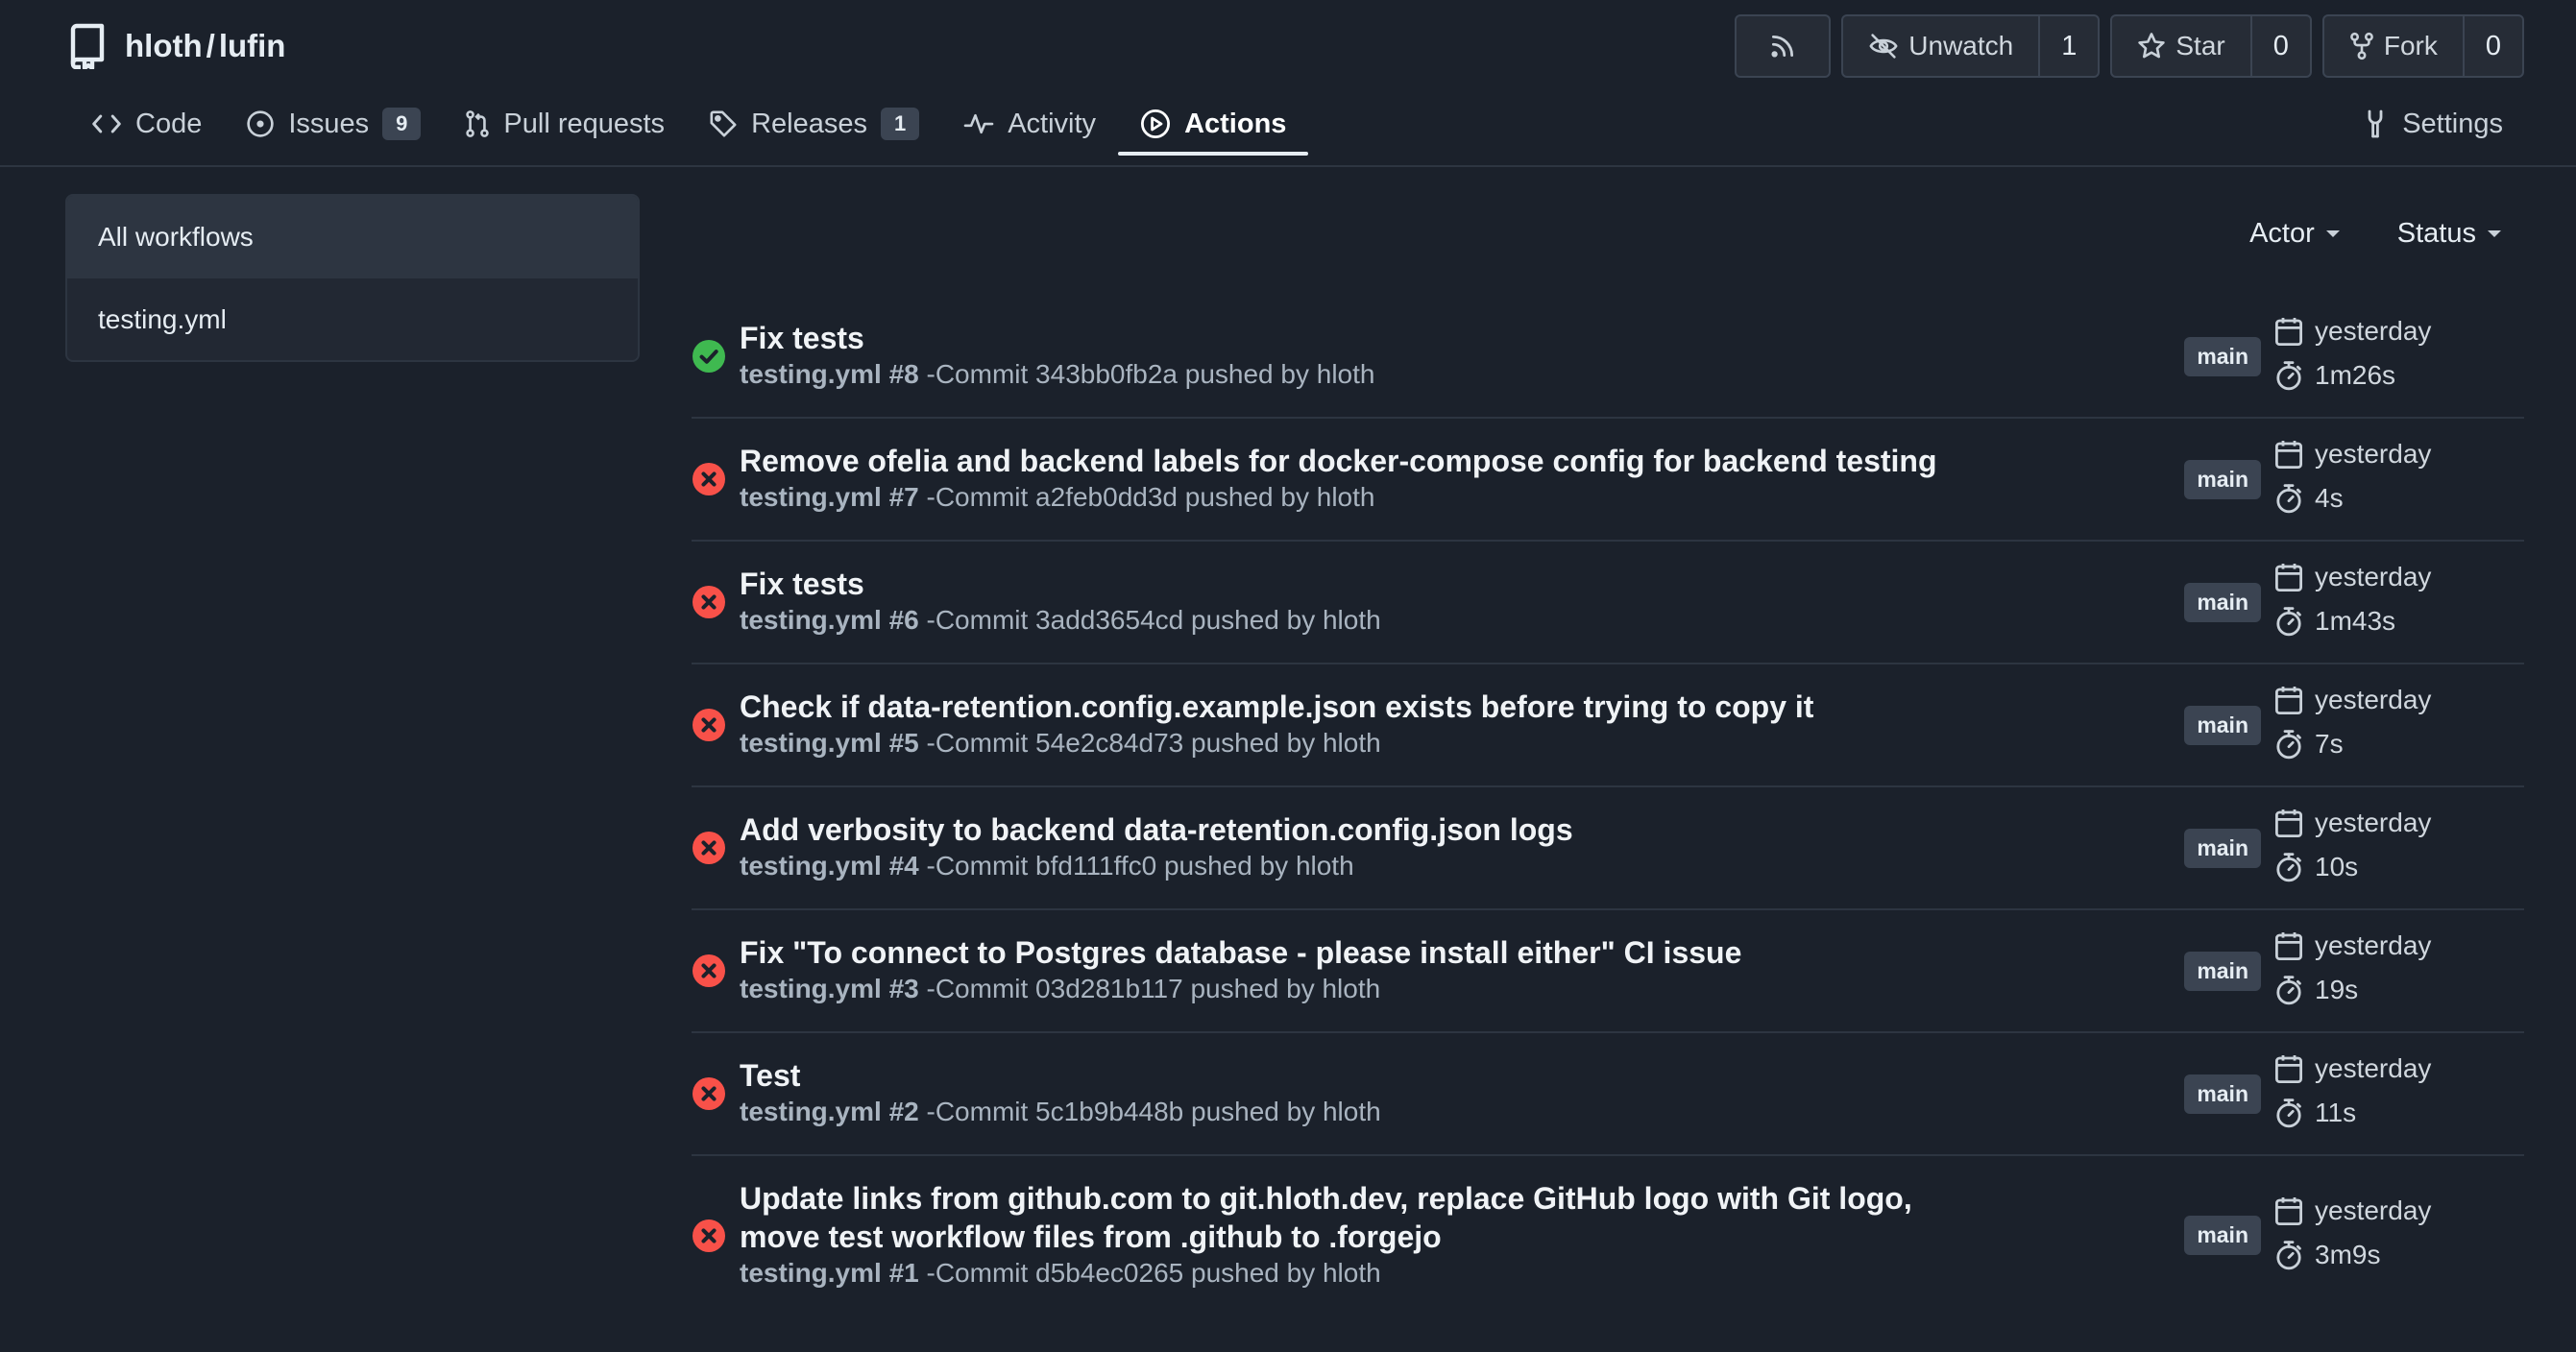  Describe the element at coordinates (829, 866) in the screenshot. I see `run-workflow: testing.yml #4` at that location.